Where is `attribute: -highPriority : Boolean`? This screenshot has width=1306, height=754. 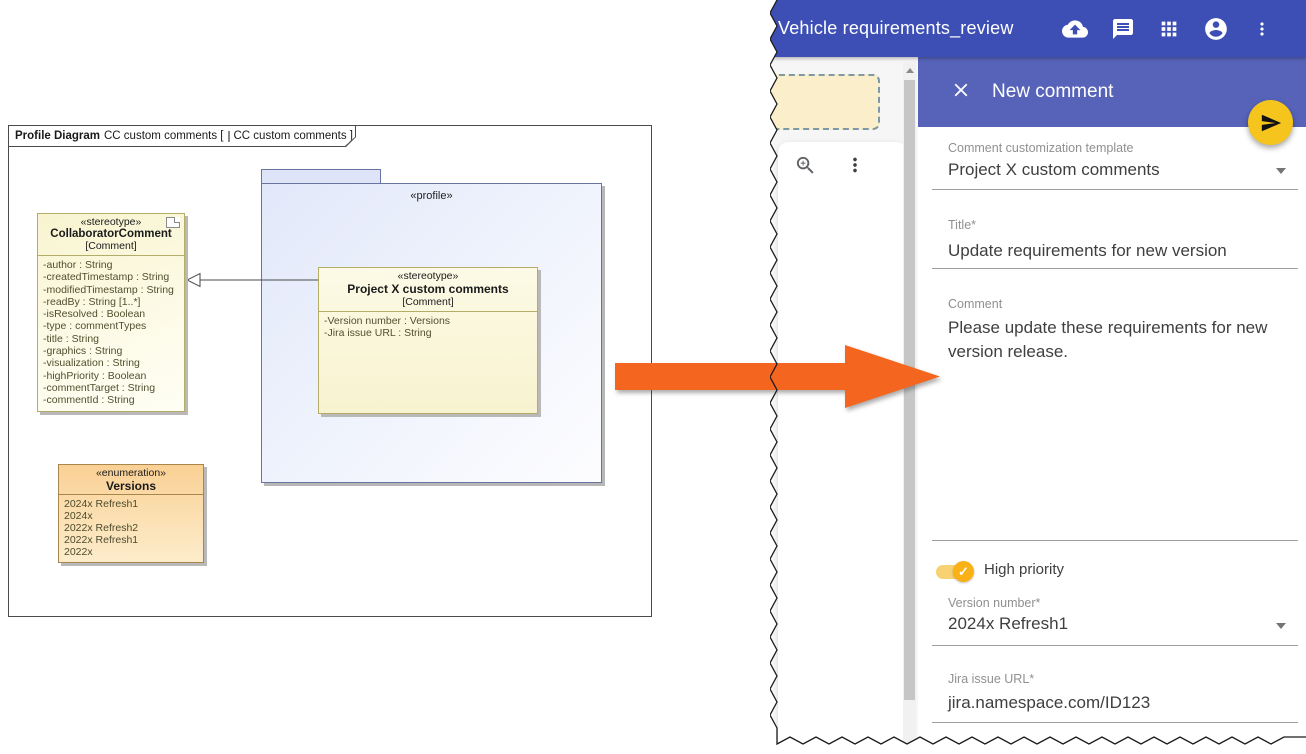 attribute: -highPriority : Boolean is located at coordinates (95, 375).